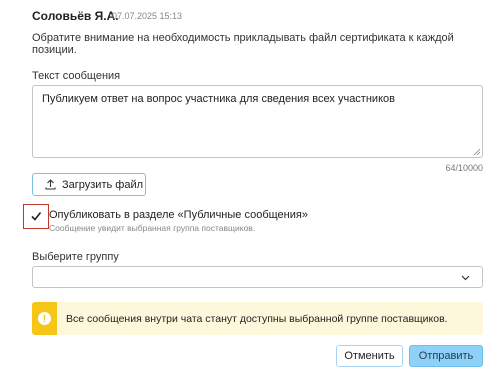 The width and height of the screenshot is (500, 378). Describe the element at coordinates (465, 278) in the screenshot. I see `chevron-down-icon` at that location.